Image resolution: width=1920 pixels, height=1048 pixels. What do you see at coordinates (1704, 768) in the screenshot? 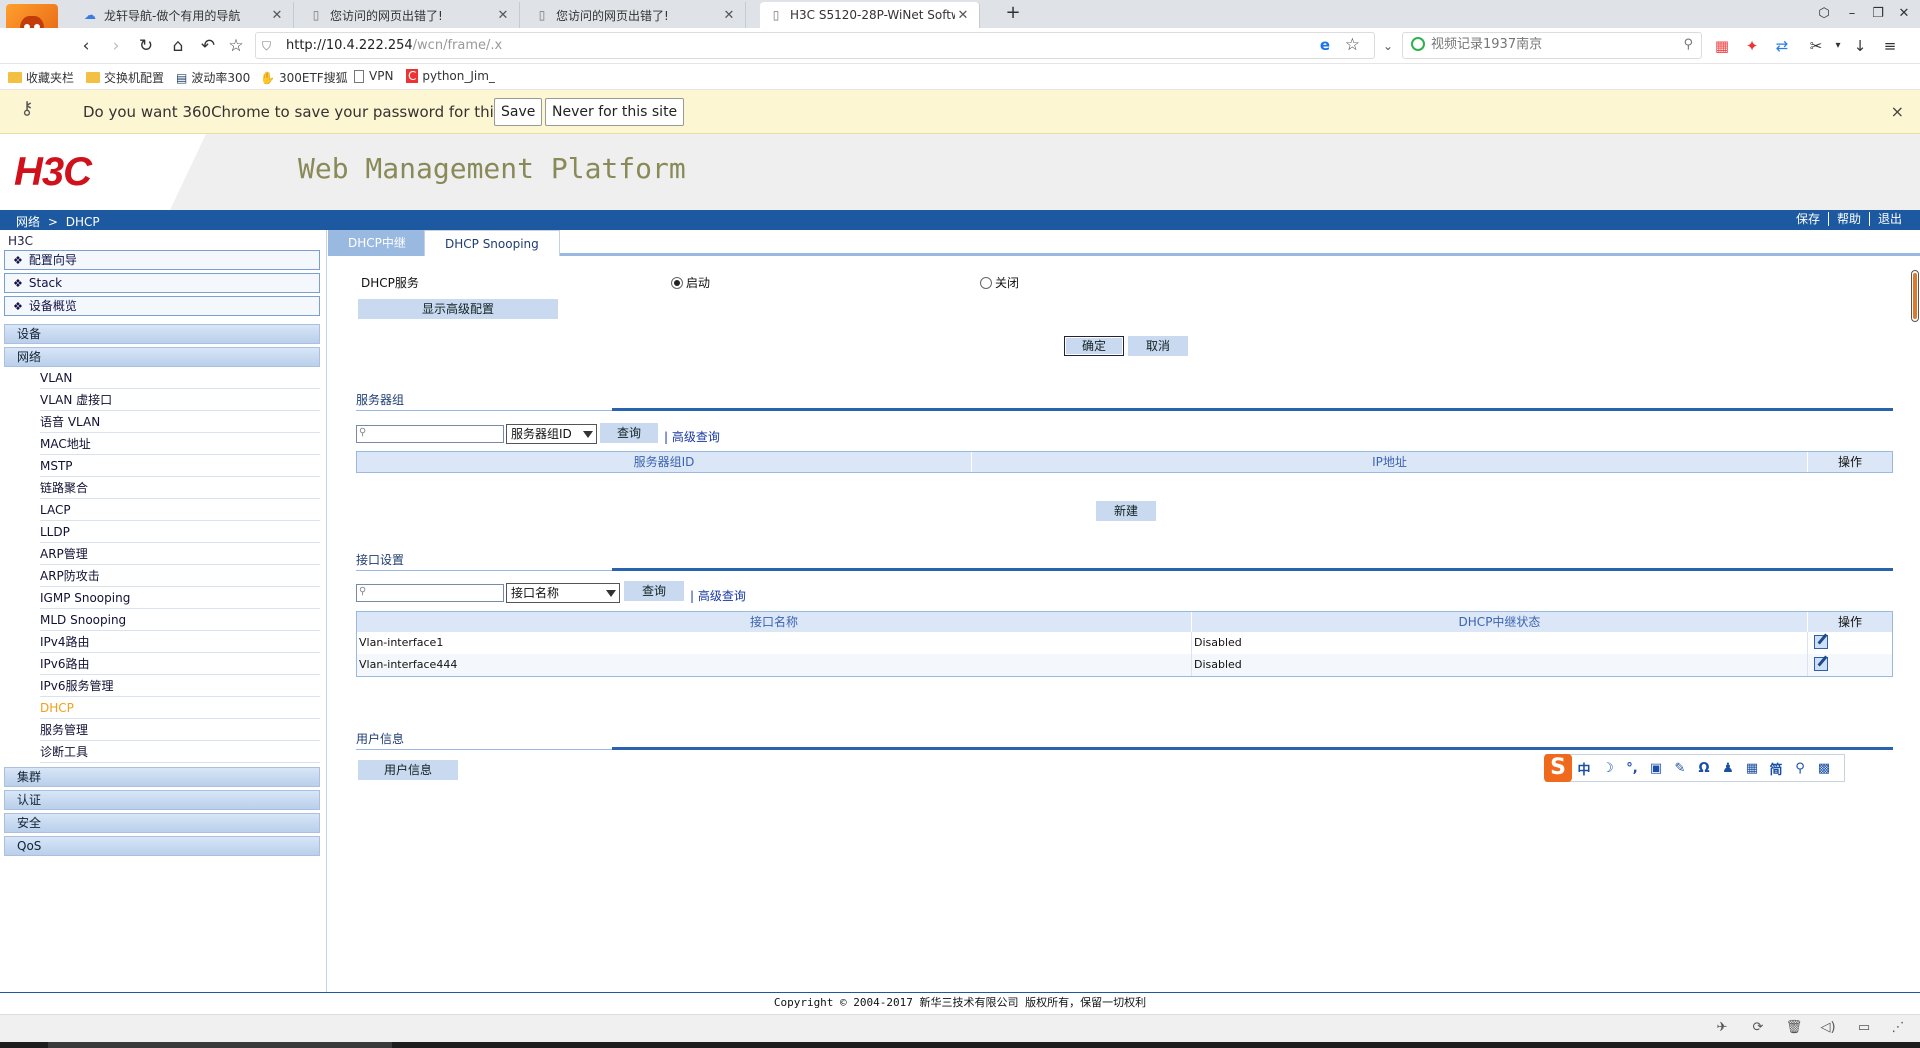
I see `symbol-icon: Ω` at bounding box center [1704, 768].